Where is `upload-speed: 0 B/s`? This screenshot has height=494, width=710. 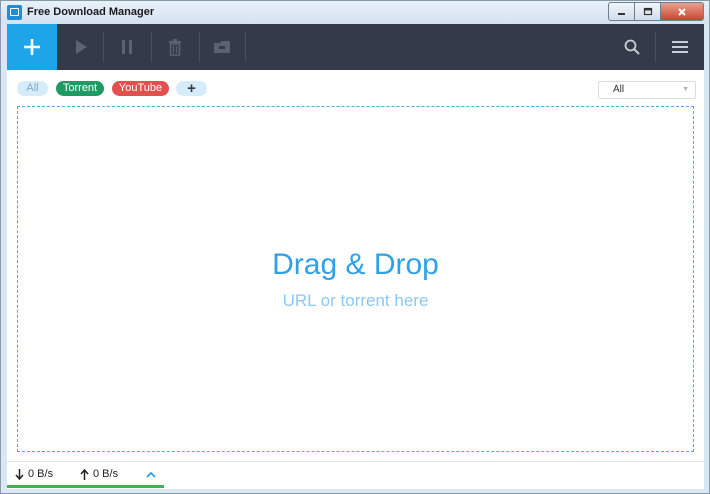
upload-speed: 0 B/s is located at coordinates (99, 474).